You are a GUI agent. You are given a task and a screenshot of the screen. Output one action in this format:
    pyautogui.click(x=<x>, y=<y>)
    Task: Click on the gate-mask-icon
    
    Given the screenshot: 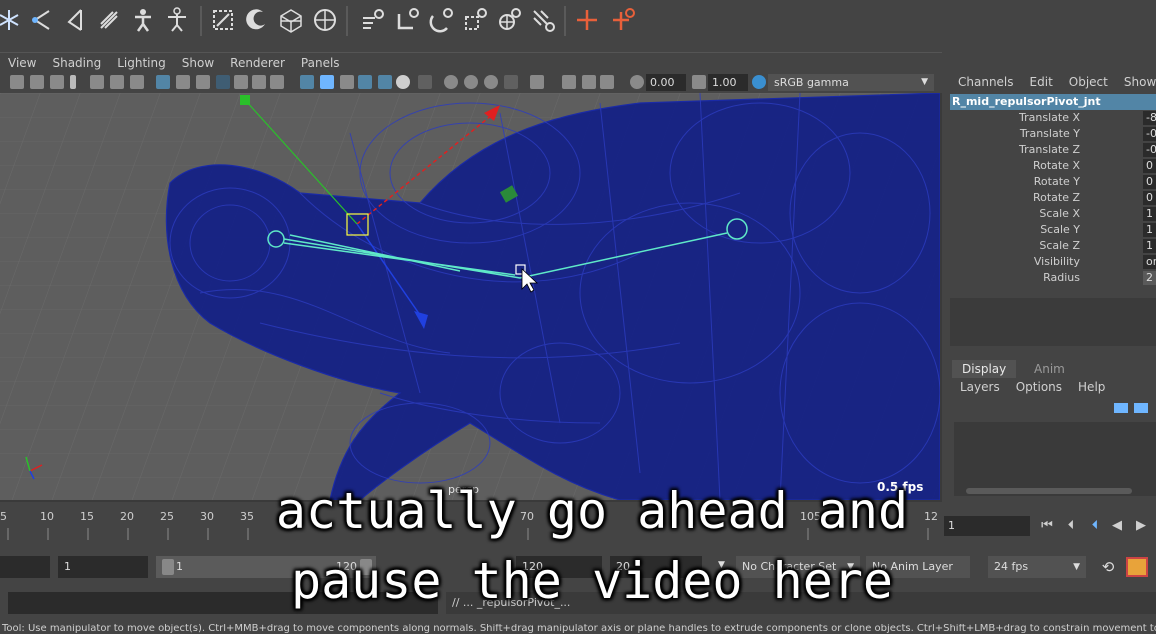 What is the action you would take?
    pyautogui.click(x=223, y=82)
    